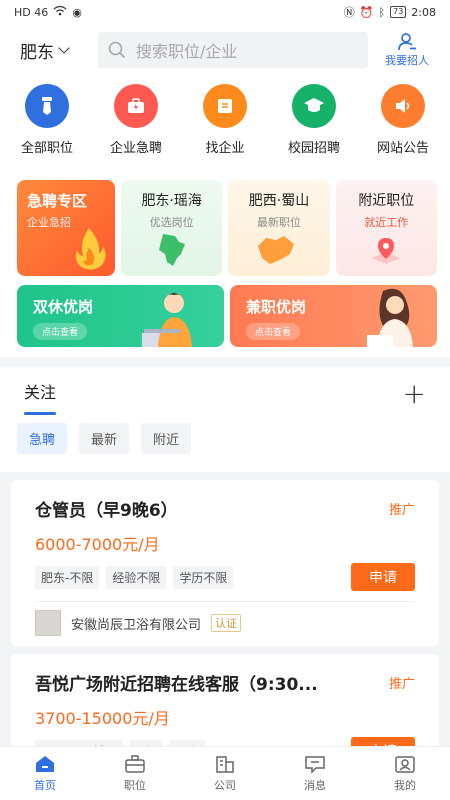 The height and width of the screenshot is (800, 450). Describe the element at coordinates (46, 148) in the screenshot. I see `category-label: 全部职位` at that location.